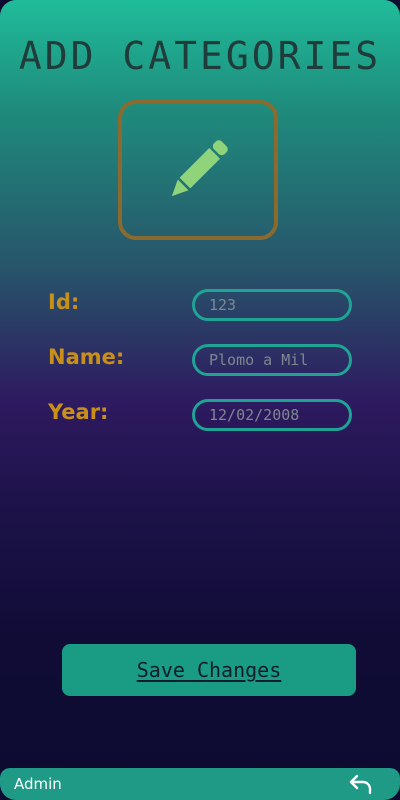  Describe the element at coordinates (86, 357) in the screenshot. I see `name-label: Name:` at that location.